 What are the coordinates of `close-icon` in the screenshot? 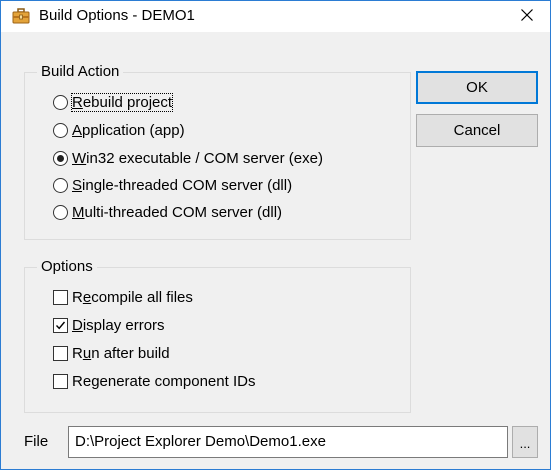 It's located at (527, 16).